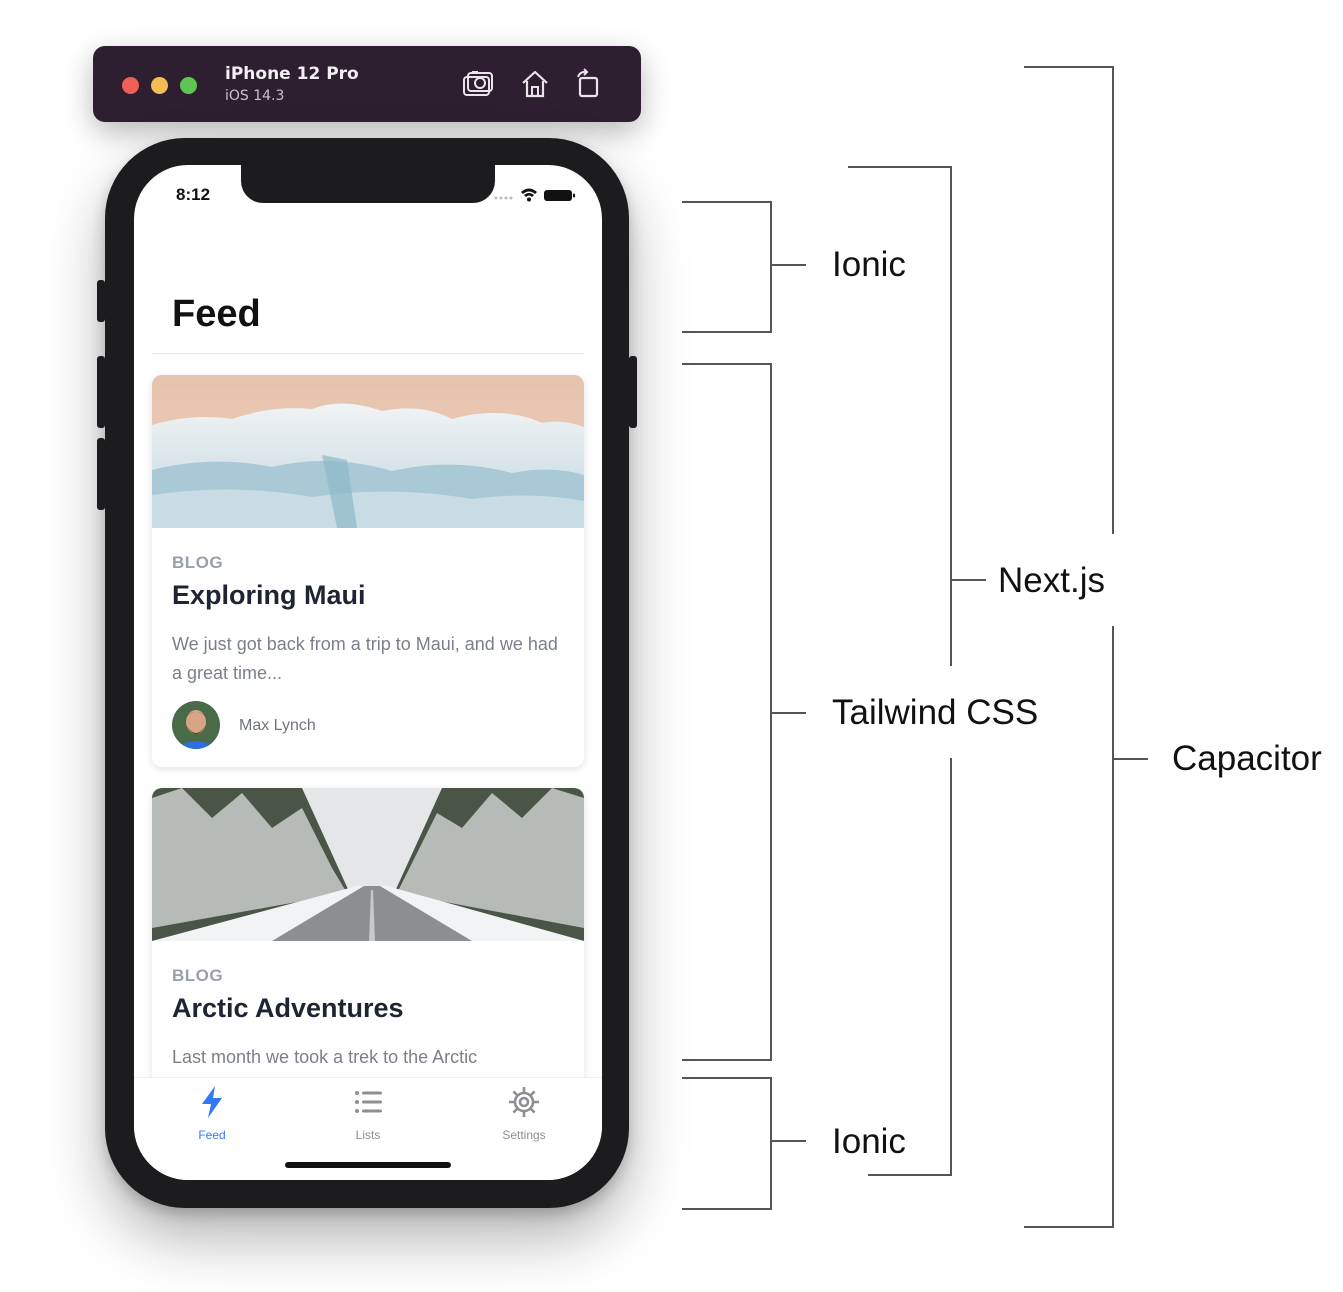  I want to click on avatar, so click(196, 725).